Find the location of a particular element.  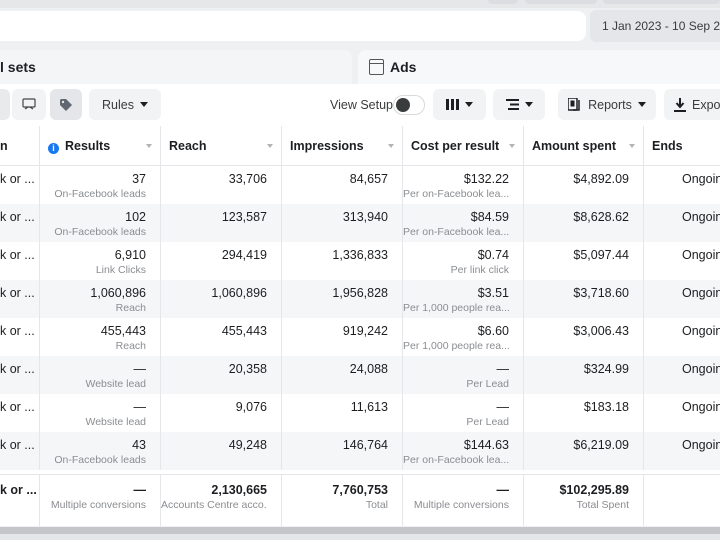

spent-value: $4,892.09 is located at coordinates (601, 179).